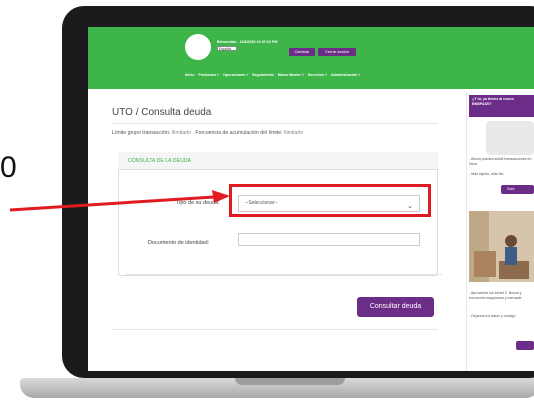 The width and height of the screenshot is (534, 414). Describe the element at coordinates (239, 133) in the screenshot. I see `frequency-label: Frecuencia de acumulación del límite:` at that location.